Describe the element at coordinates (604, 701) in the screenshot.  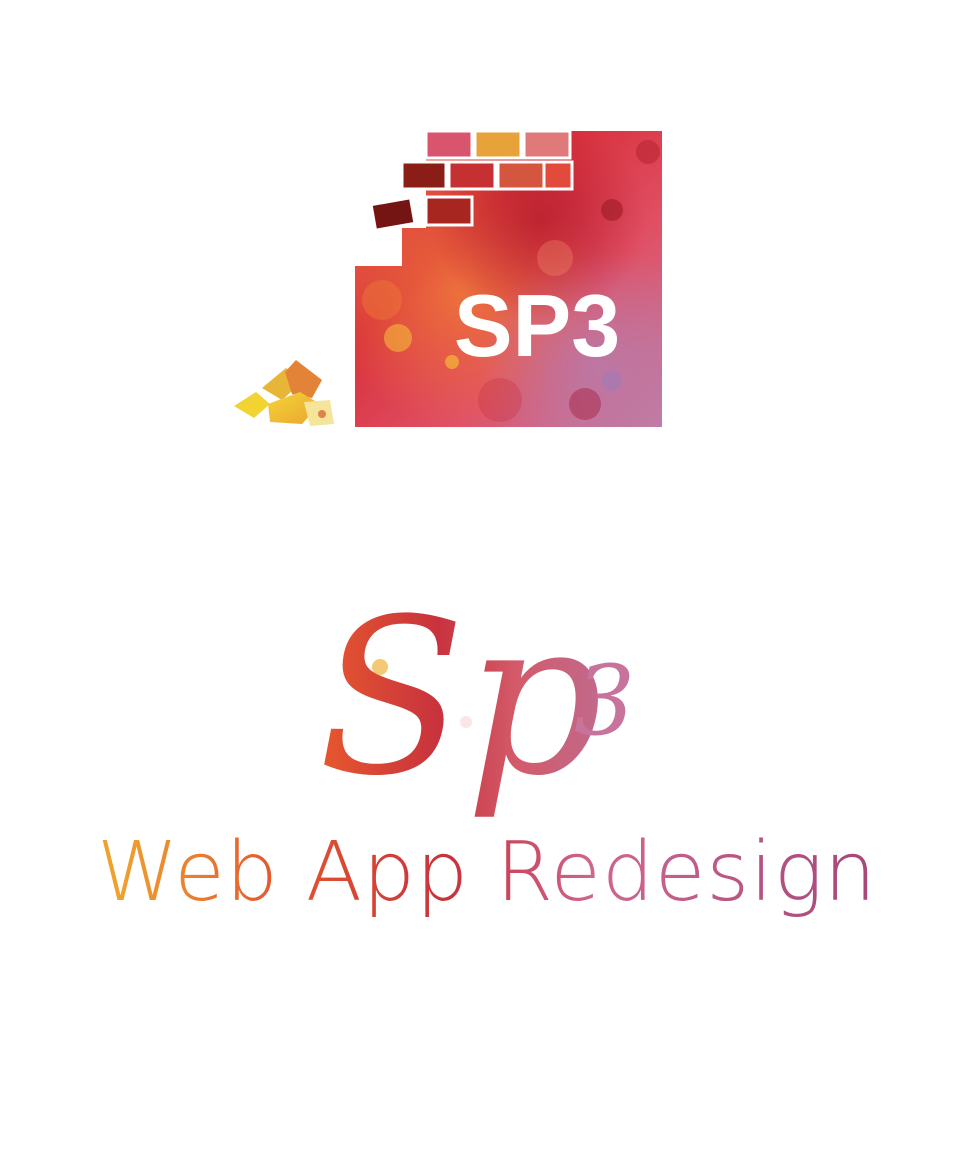
I see `wordmark-superscript-3: 3` at that location.